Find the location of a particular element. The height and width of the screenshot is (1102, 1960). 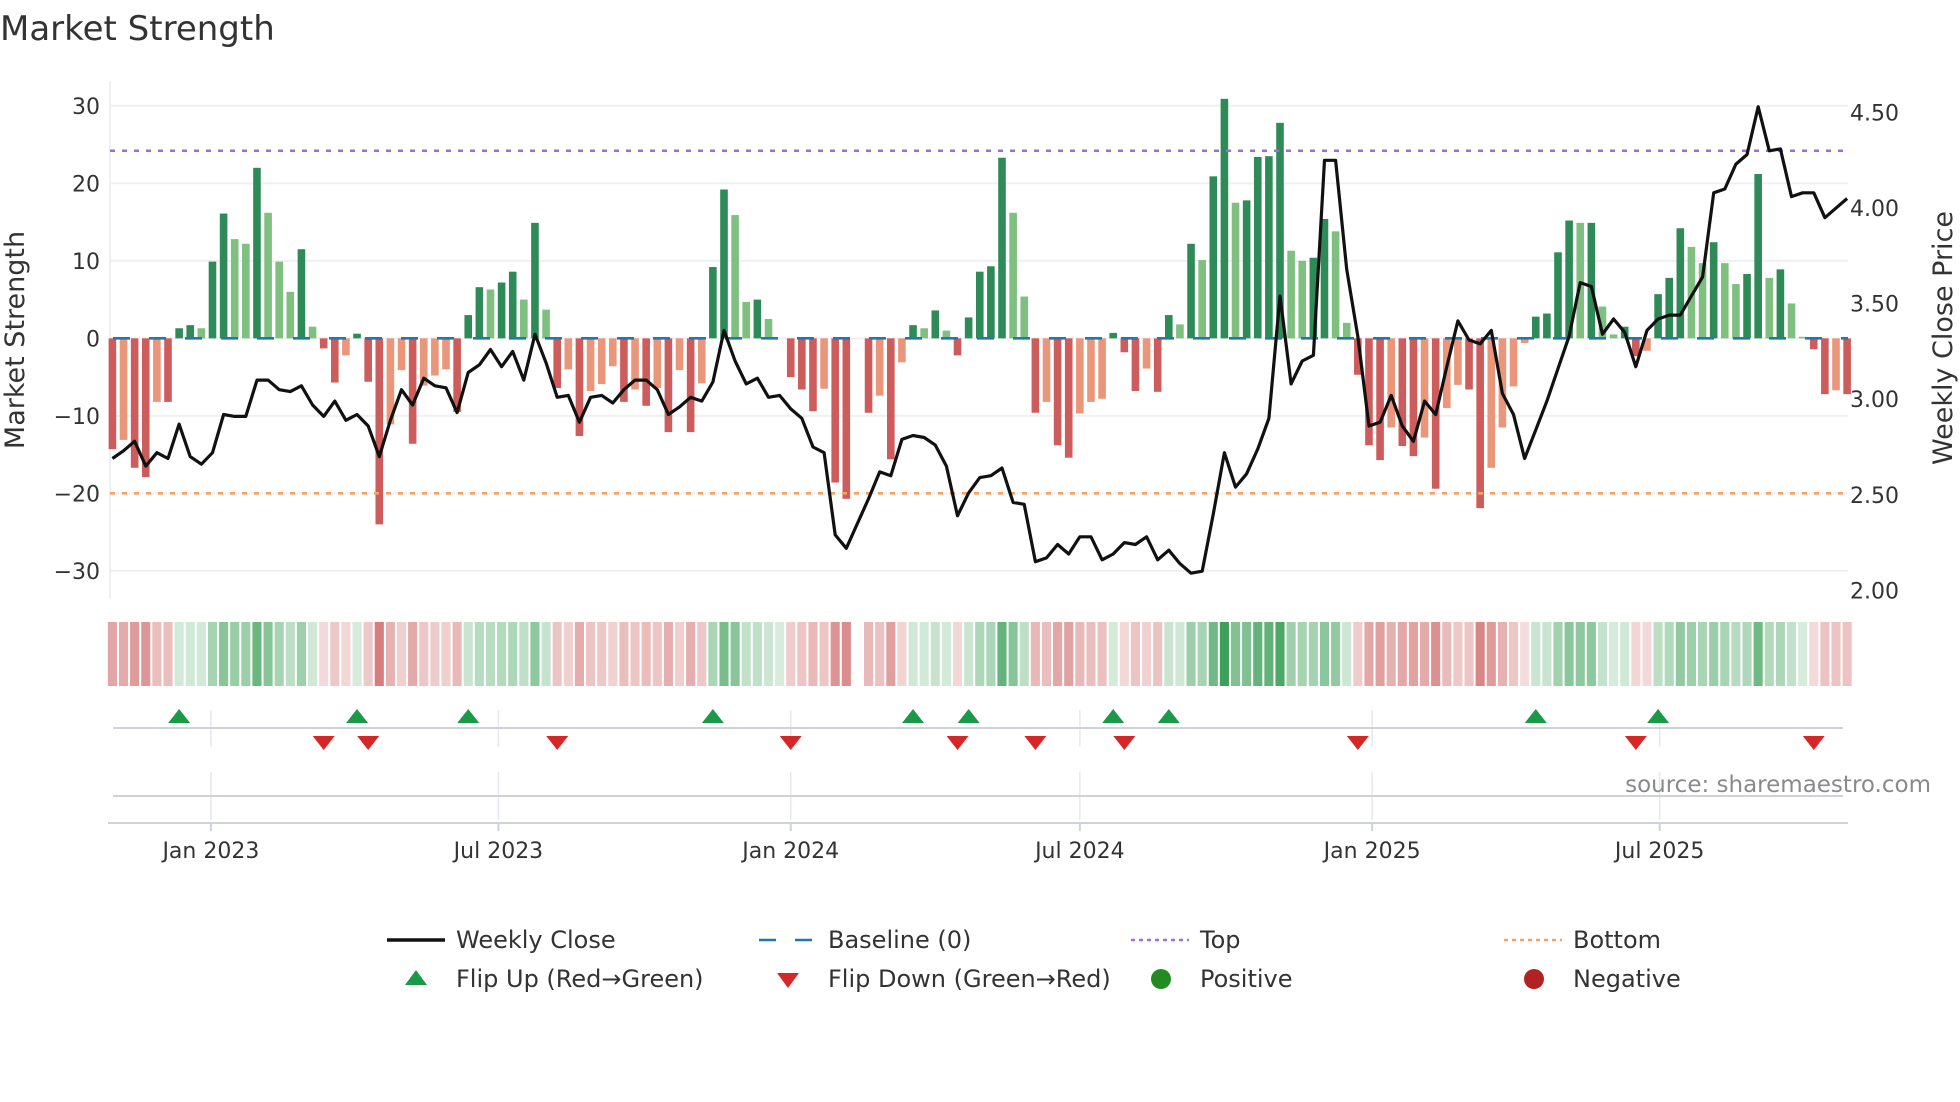

legend-item-top: Top is located at coordinates (1186, 940).